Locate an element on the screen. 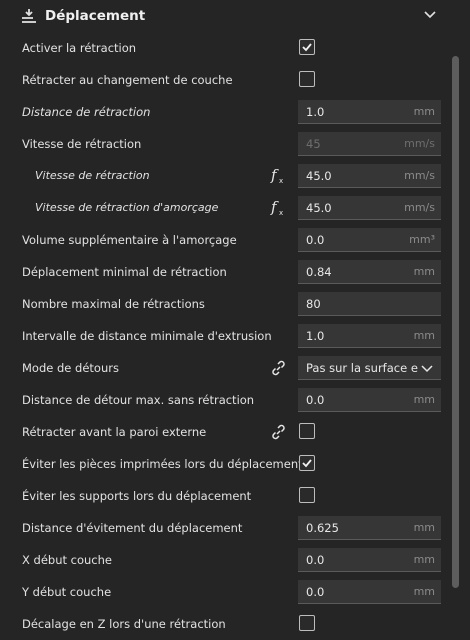 This screenshot has height=640, width=470. setting-label: Distance d'évitement du déplacement is located at coordinates (132, 528).